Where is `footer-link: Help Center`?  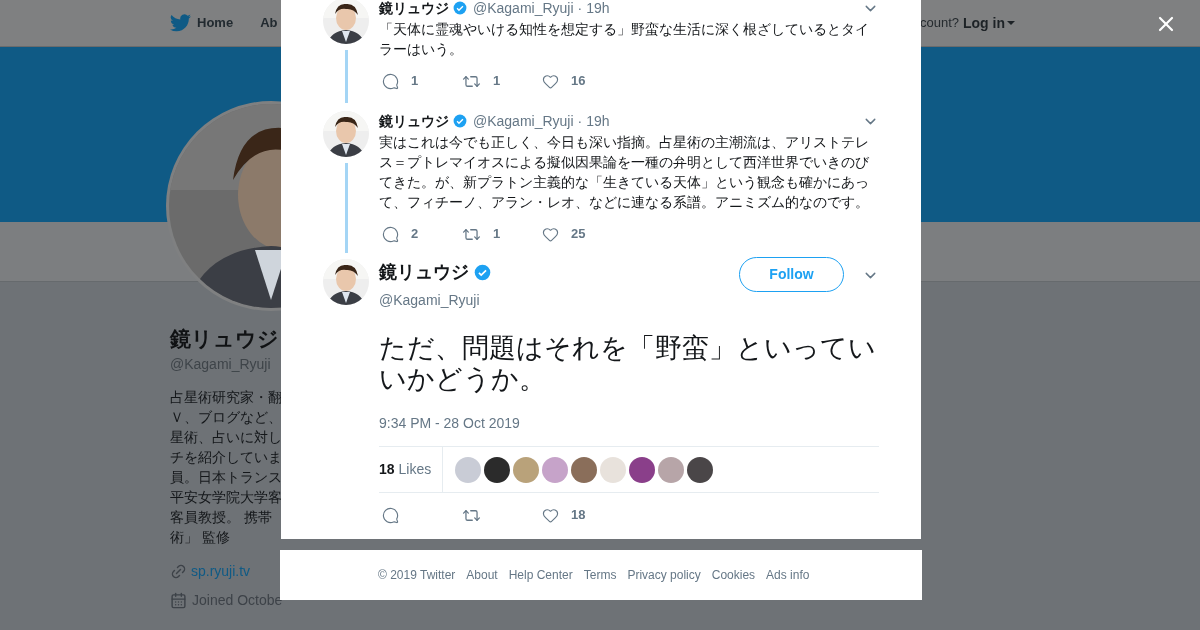
footer-link: Help Center is located at coordinates (540, 575).